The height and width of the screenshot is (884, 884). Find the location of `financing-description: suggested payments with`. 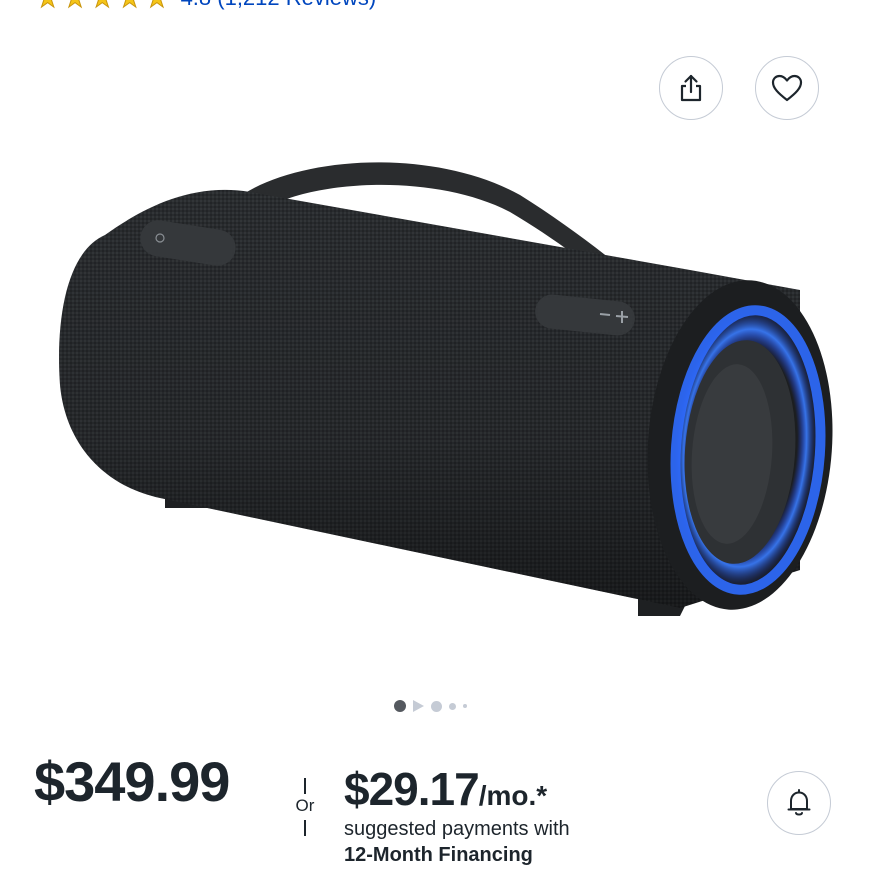

financing-description: suggested payments with is located at coordinates (457, 829).